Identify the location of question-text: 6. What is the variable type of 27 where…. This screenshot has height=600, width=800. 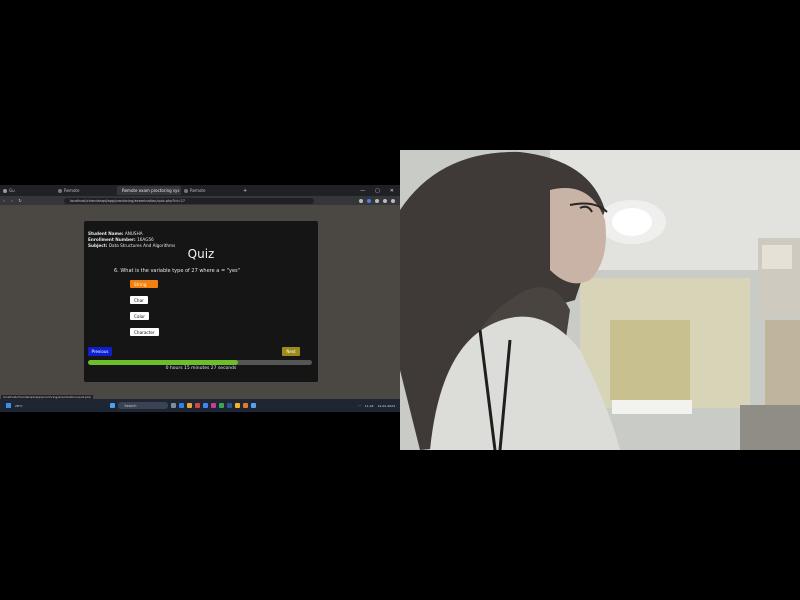
(177, 271).